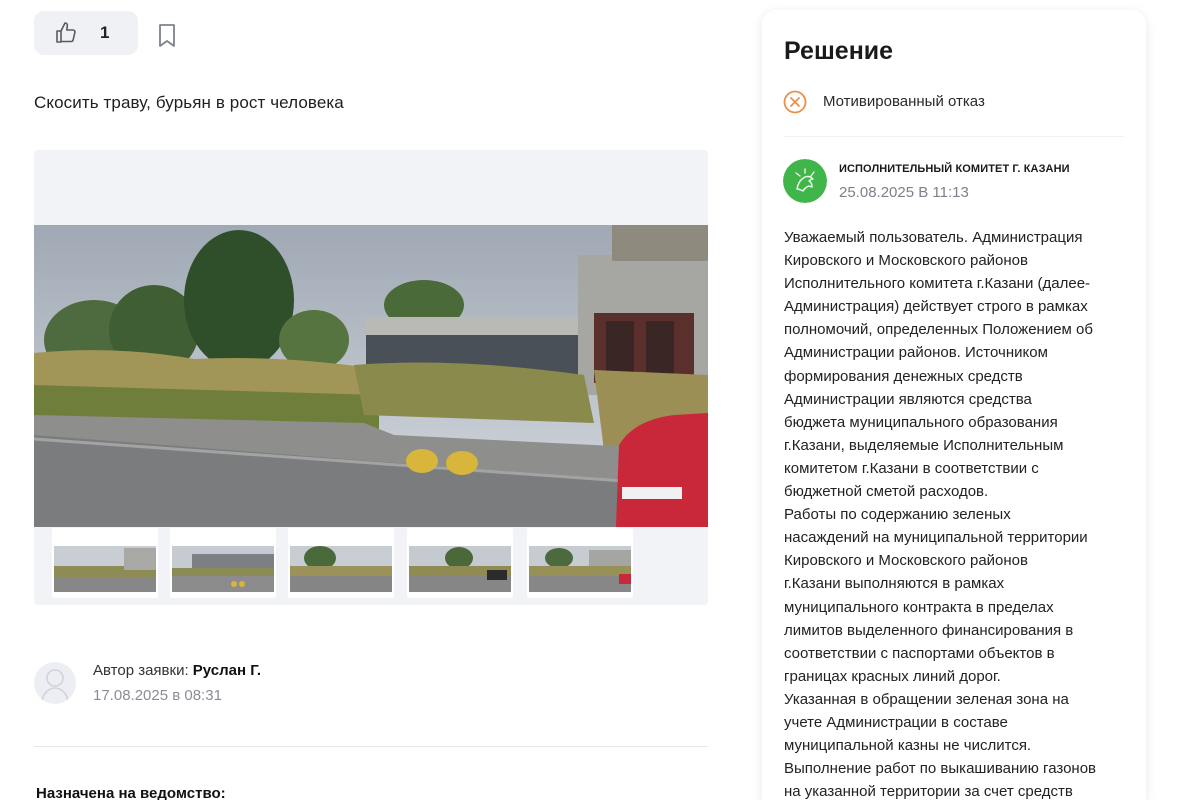  What do you see at coordinates (904, 101) in the screenshot?
I see `decision-status: Мотивированный отказ` at bounding box center [904, 101].